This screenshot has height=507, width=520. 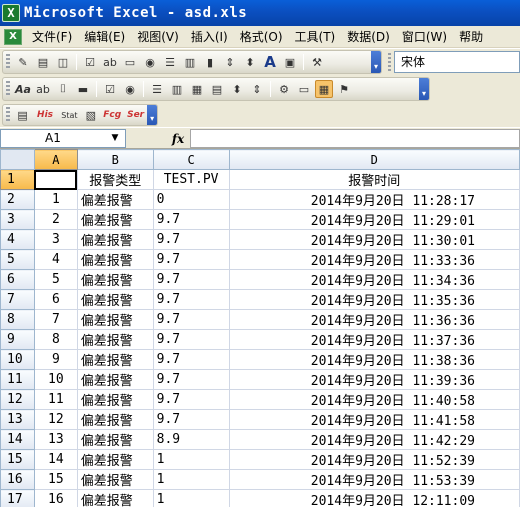 I want to click on cell-d: 2014年9月20日 11:29:01, so click(x=374, y=219).